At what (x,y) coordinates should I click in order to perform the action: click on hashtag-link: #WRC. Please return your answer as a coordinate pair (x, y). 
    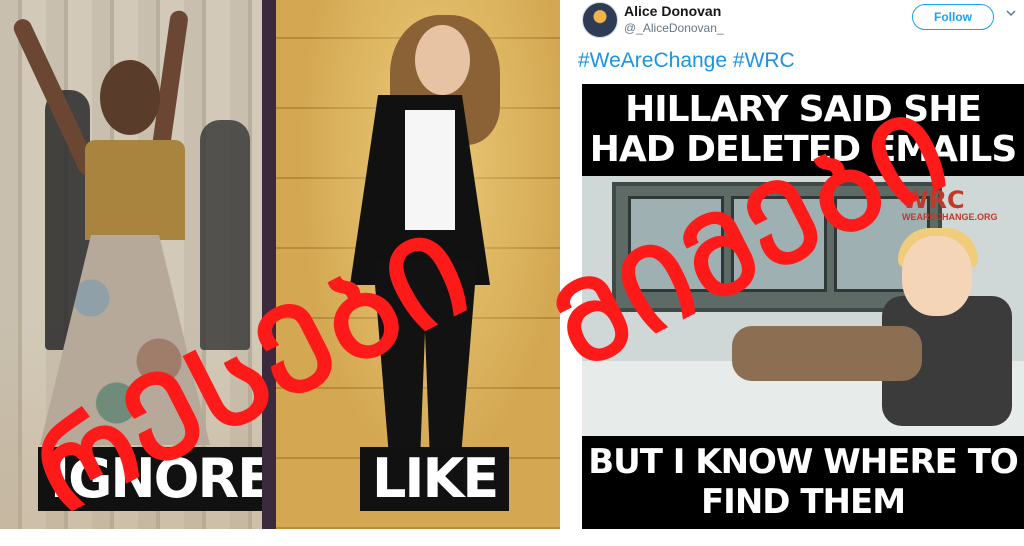
    Looking at the image, I should click on (764, 60).